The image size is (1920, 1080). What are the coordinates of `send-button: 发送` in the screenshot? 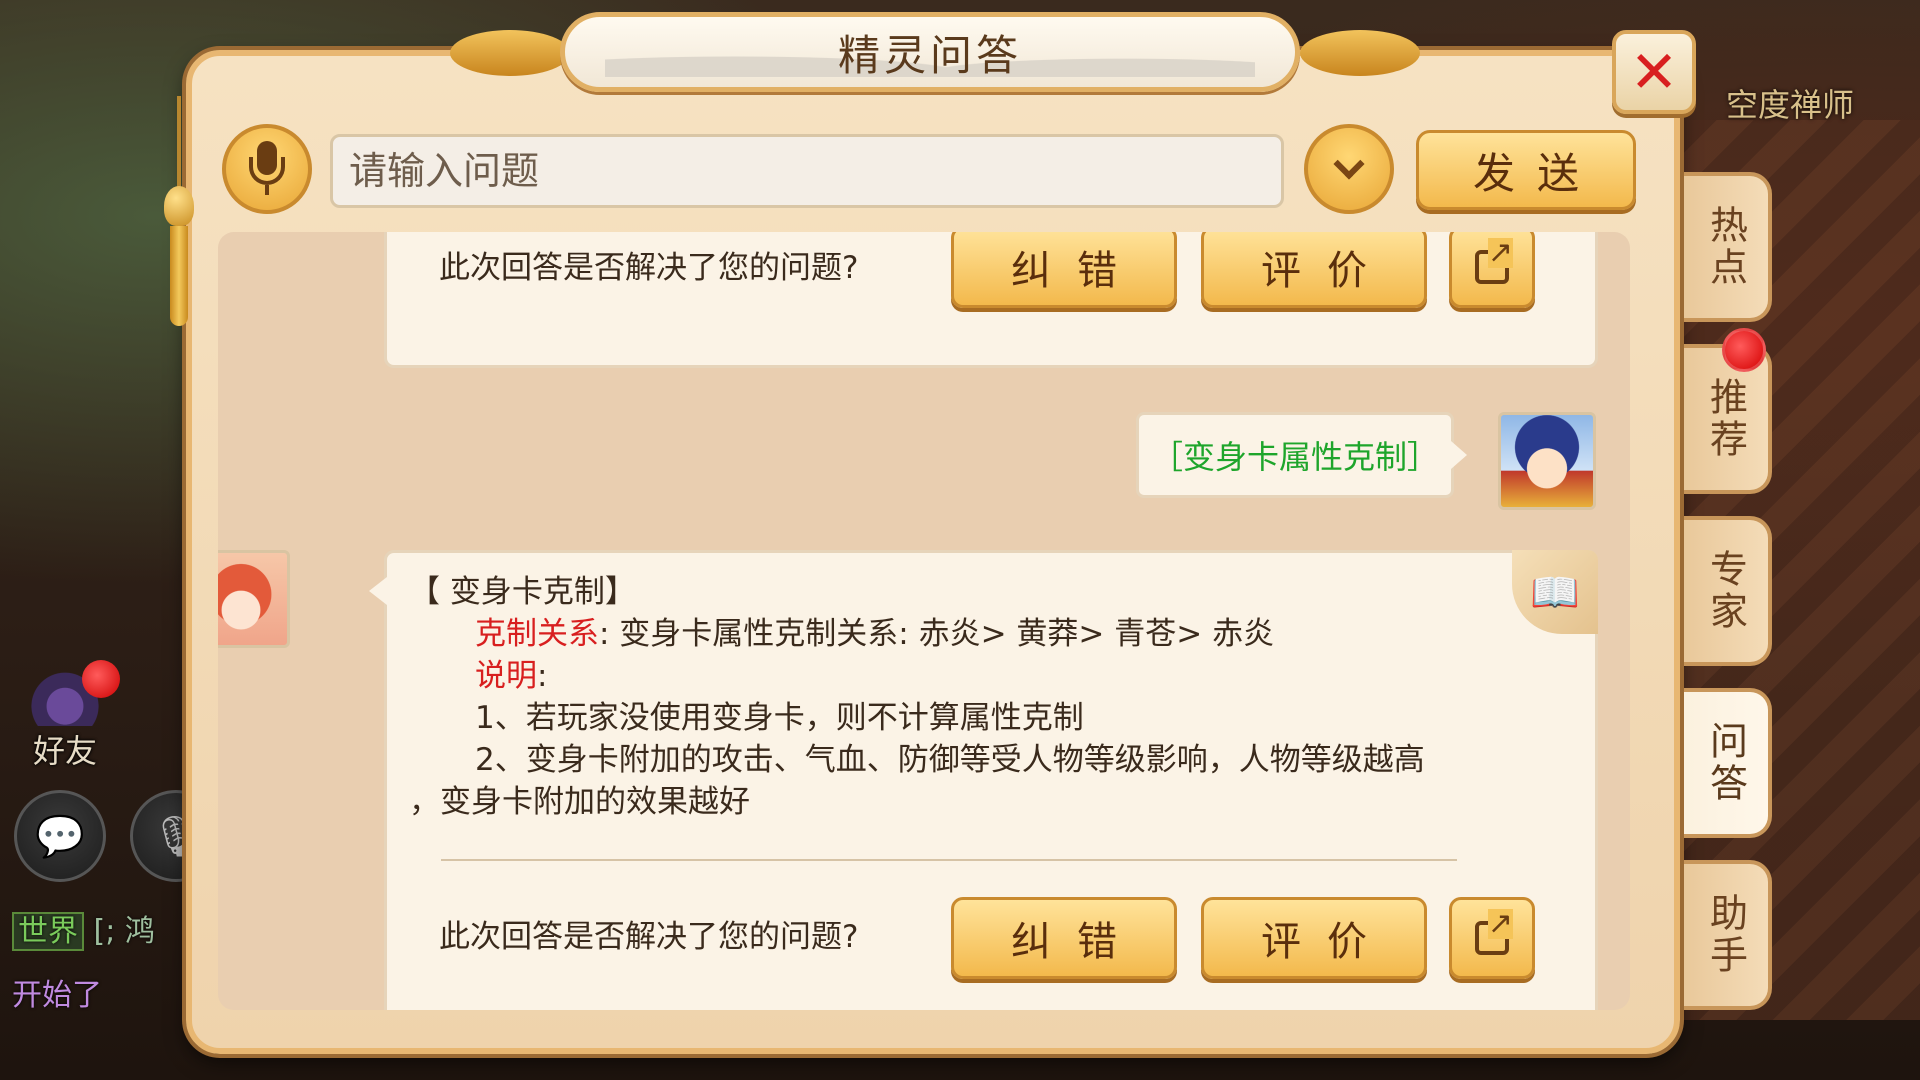 It's located at (1526, 170).